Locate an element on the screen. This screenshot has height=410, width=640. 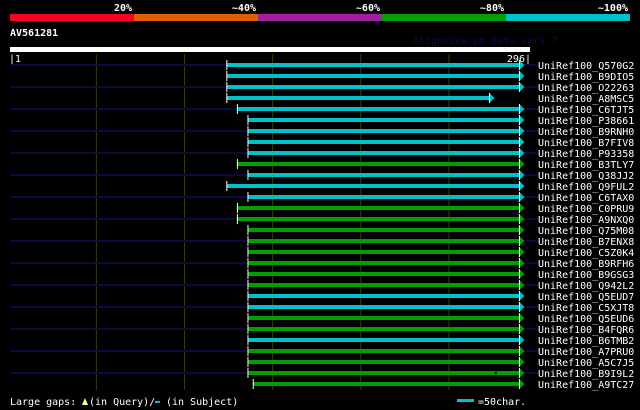
hit-row: UniRef100_B7ENX8 is located at coordinates (322, 242).